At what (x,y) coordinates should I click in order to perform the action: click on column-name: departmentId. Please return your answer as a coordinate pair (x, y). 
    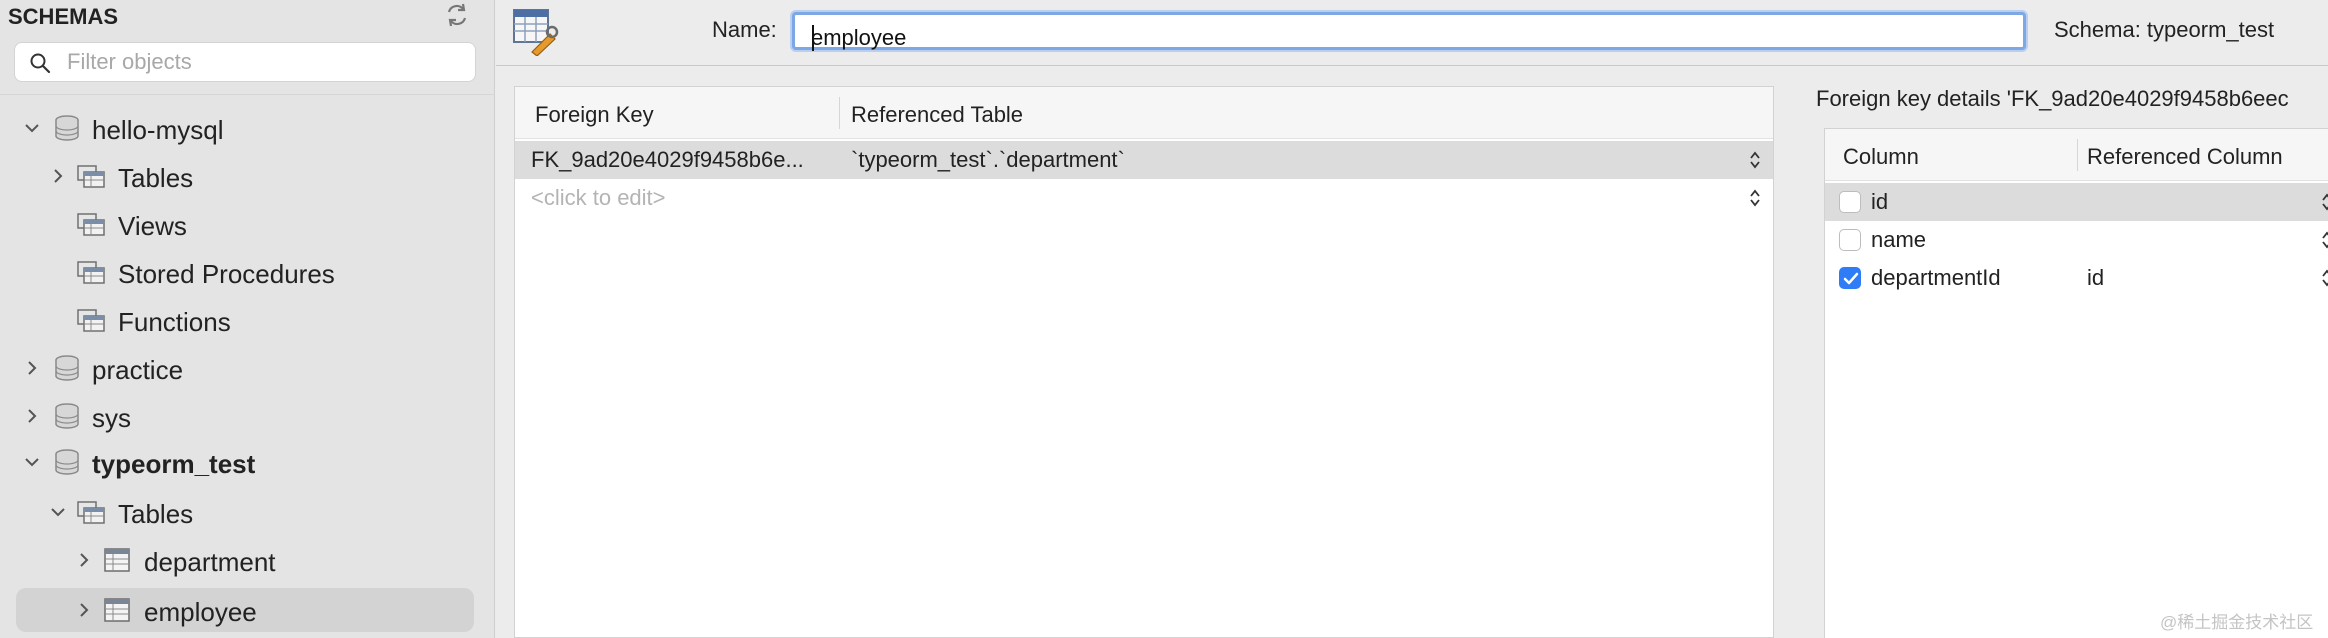
    Looking at the image, I should click on (1936, 277).